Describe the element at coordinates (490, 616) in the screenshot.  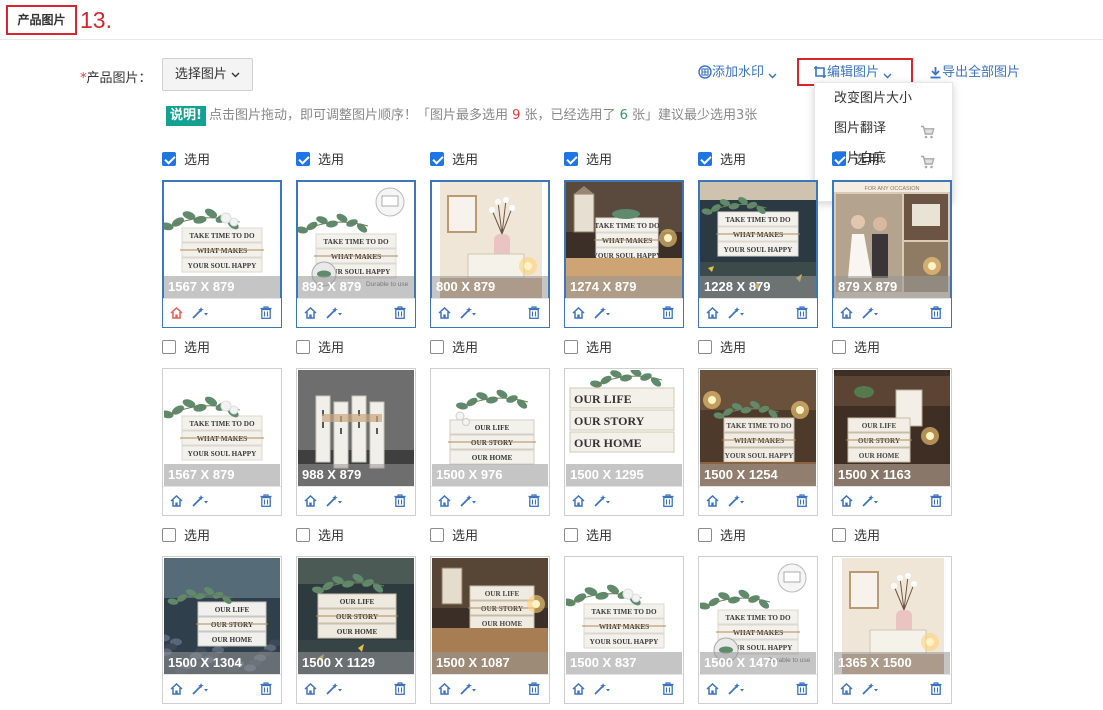
I see `product-thumbnail: OUR LIFE OUR STORY OUR HOME 1500 X 1087` at that location.